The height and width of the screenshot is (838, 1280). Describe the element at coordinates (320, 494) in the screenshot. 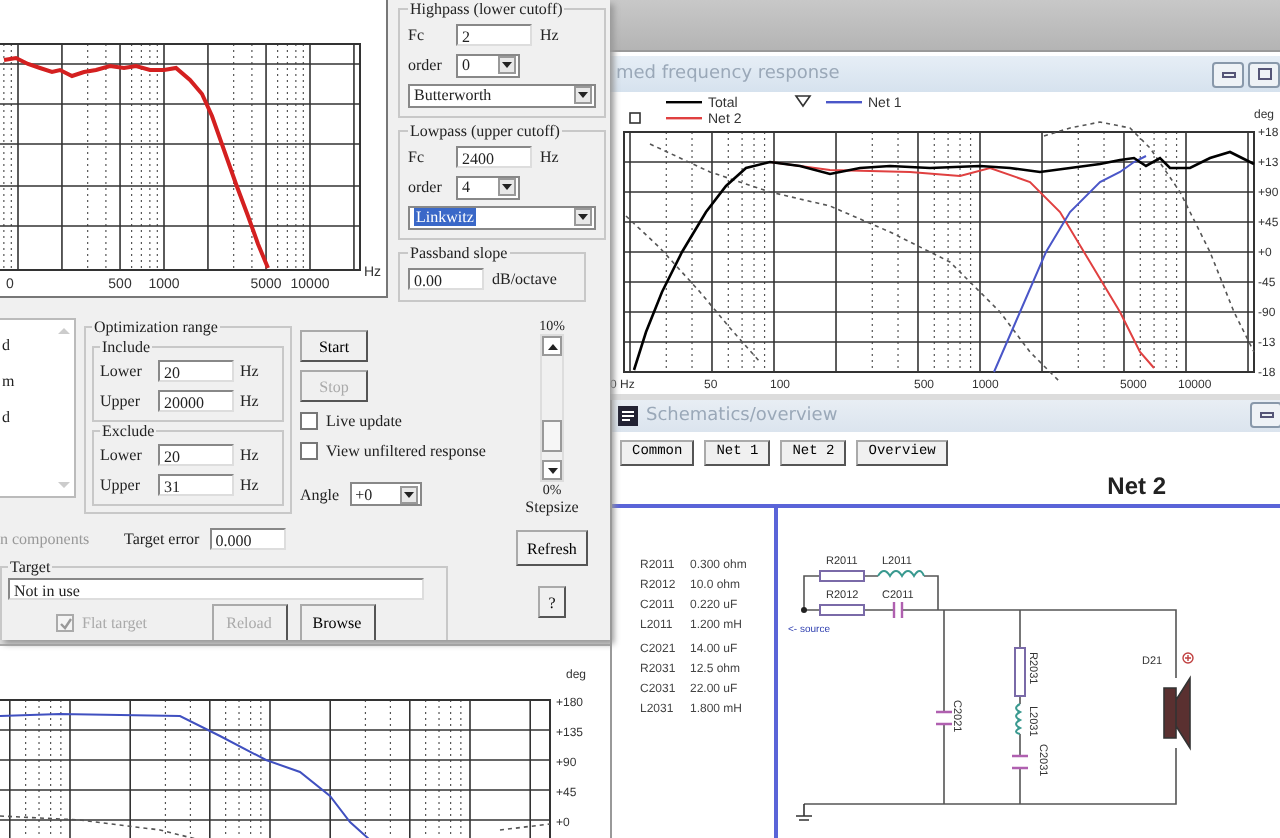

I see `field-label: Angle` at that location.